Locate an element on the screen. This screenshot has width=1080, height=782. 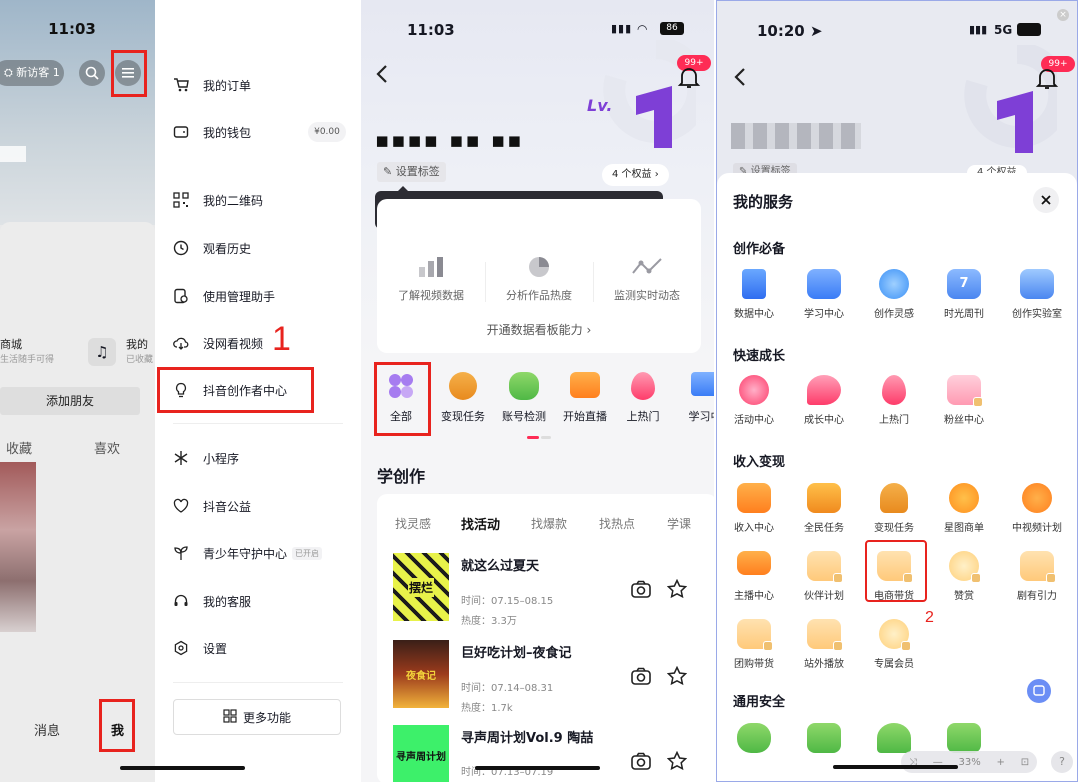
activity-title: 寻声周计划Vol.9 陶喆 is located at coordinates (527, 736).